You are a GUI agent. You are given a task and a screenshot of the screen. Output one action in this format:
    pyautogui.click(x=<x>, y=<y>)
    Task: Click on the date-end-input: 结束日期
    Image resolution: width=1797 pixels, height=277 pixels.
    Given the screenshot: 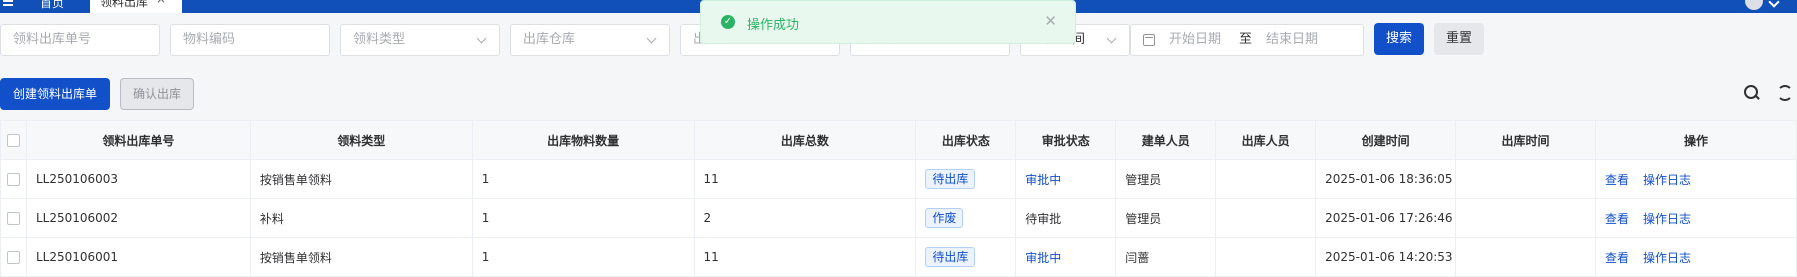 What is the action you would take?
    pyautogui.click(x=1292, y=40)
    